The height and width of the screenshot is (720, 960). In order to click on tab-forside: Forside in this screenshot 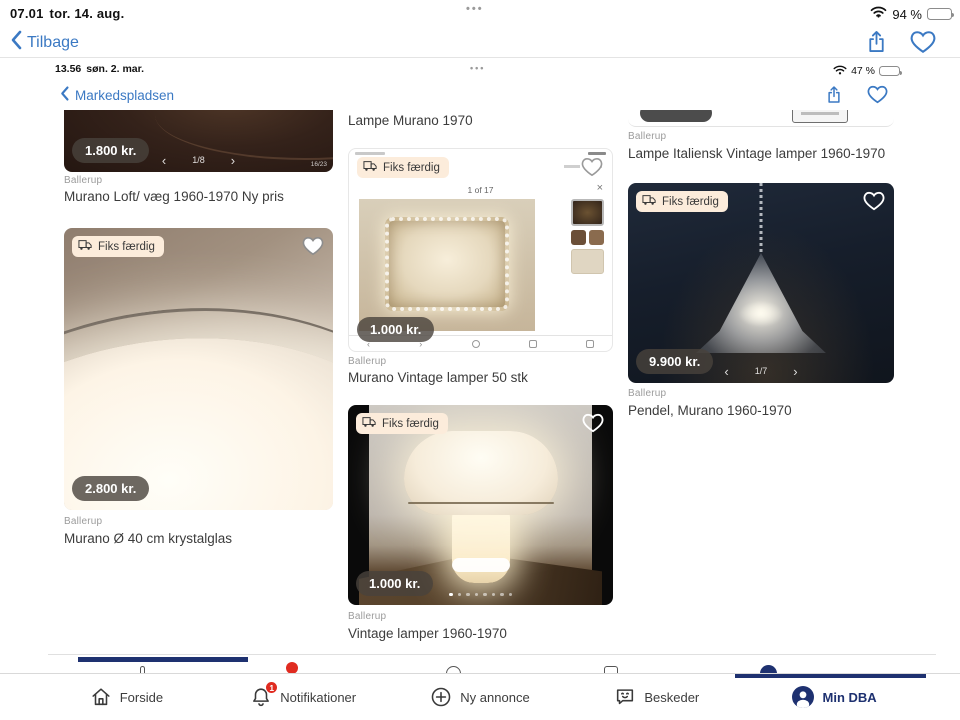, I will do `click(126, 697)`.